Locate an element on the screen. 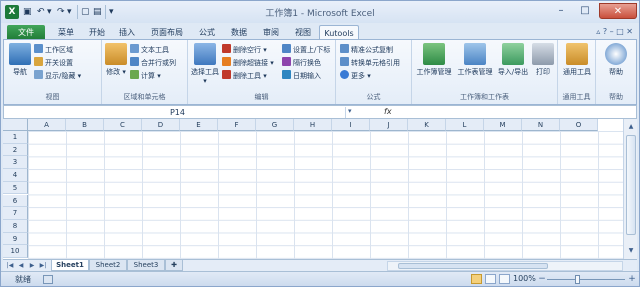 The image size is (640, 287). minimize-button: – is located at coordinates (561, 11).